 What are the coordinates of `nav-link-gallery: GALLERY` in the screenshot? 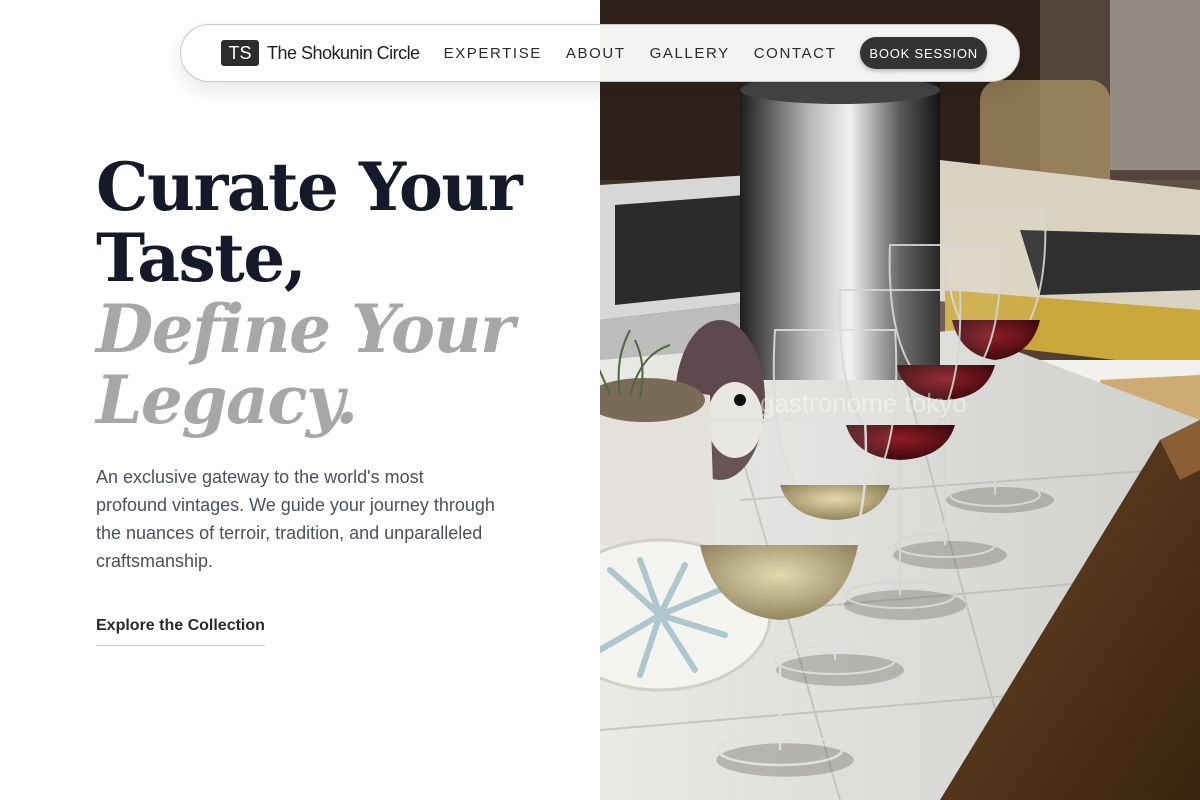 It's located at (690, 53).